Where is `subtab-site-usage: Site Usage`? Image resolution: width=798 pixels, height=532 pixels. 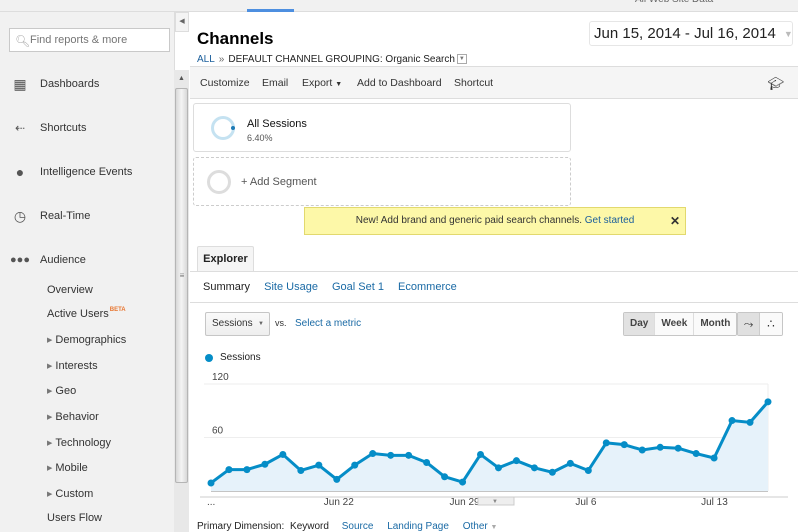 subtab-site-usage: Site Usage is located at coordinates (291, 287).